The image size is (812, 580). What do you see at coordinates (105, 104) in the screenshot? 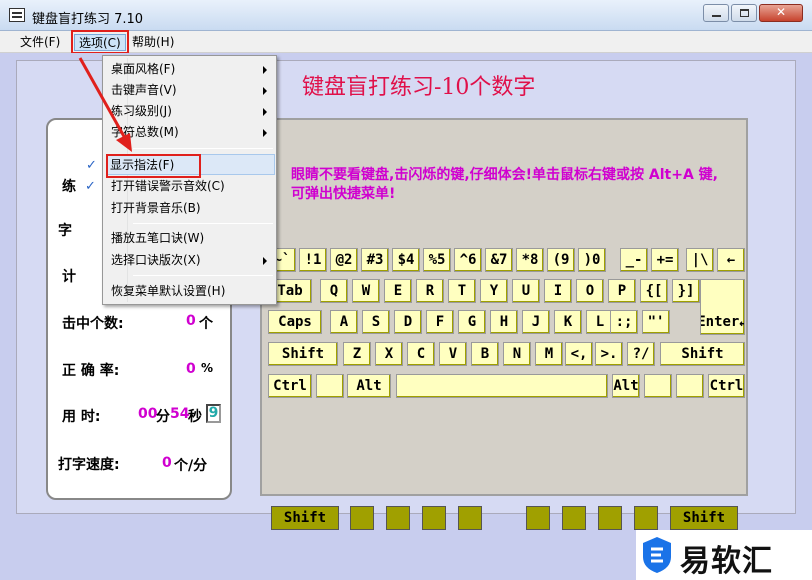
I see `annotation-arrow-icon` at bounding box center [105, 104].